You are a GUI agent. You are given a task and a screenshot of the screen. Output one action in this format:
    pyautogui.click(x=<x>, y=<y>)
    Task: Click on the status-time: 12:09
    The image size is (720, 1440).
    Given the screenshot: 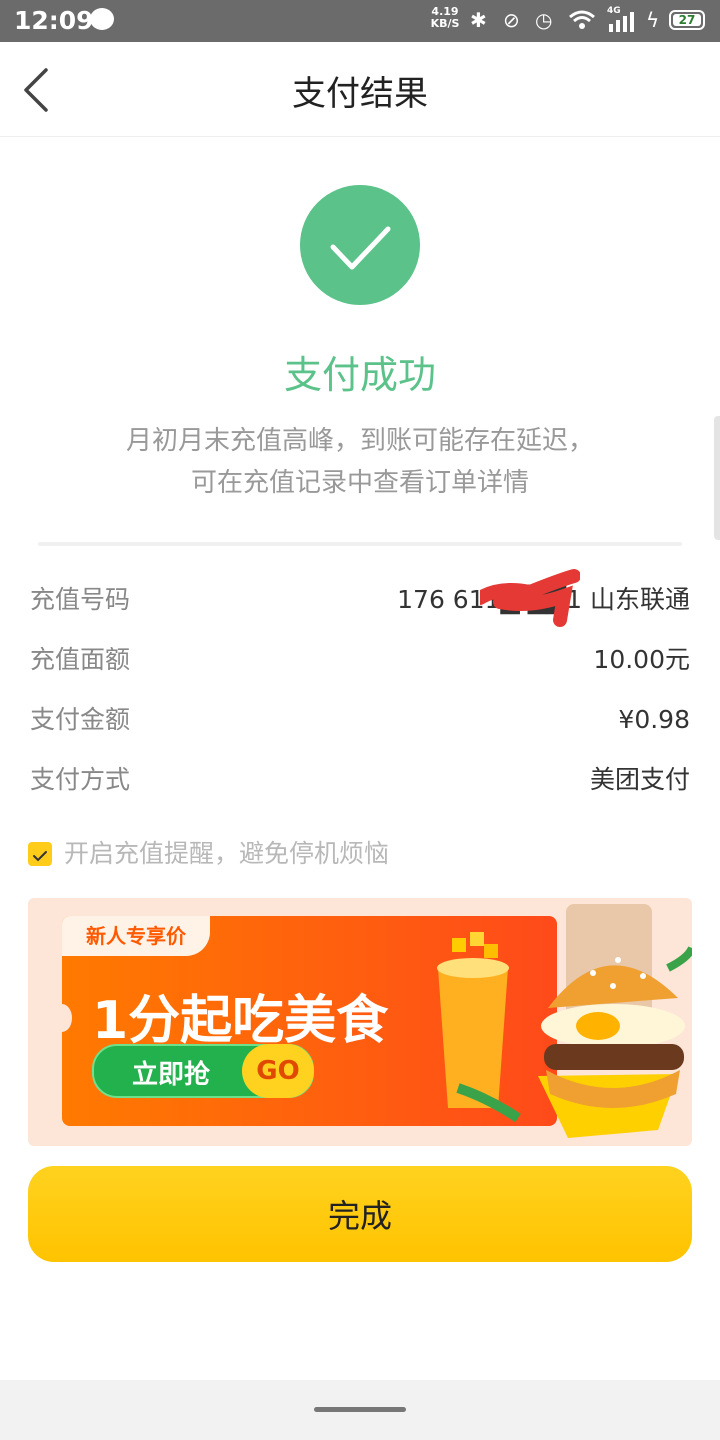 What is the action you would take?
    pyautogui.click(x=54, y=20)
    